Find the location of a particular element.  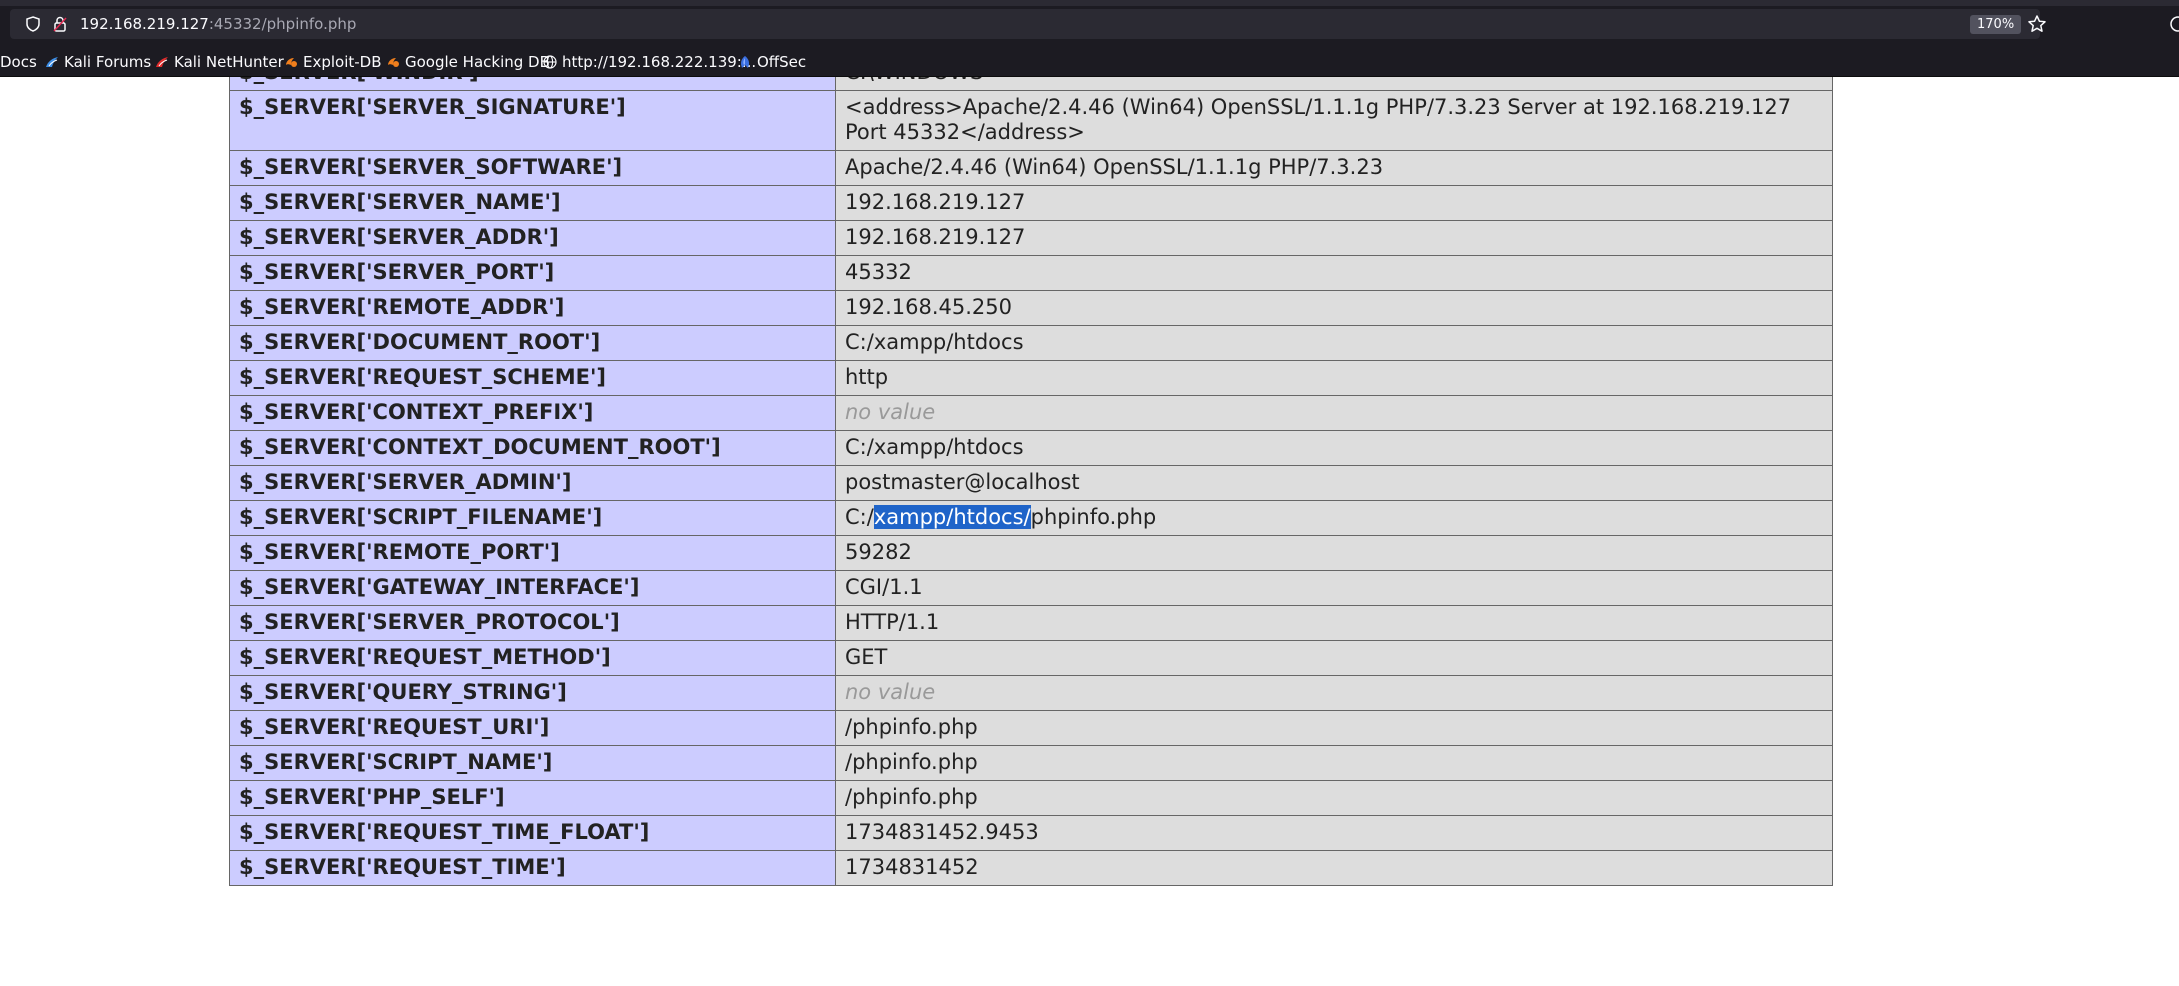

table-row: $_SERVER['GATEWAY_INTERFACE'] CGI/1.1 is located at coordinates (1031, 588).